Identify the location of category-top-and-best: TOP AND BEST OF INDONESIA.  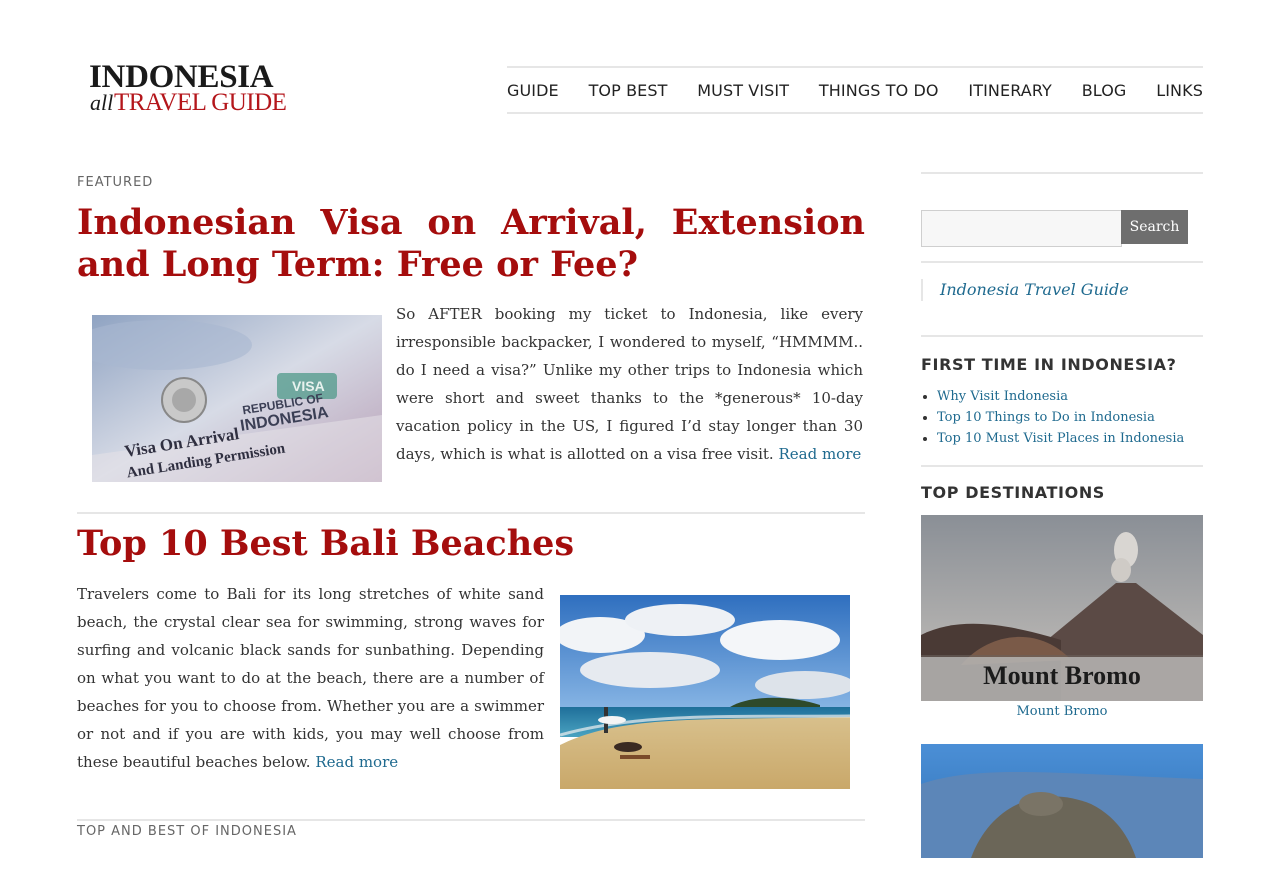
(187, 831).